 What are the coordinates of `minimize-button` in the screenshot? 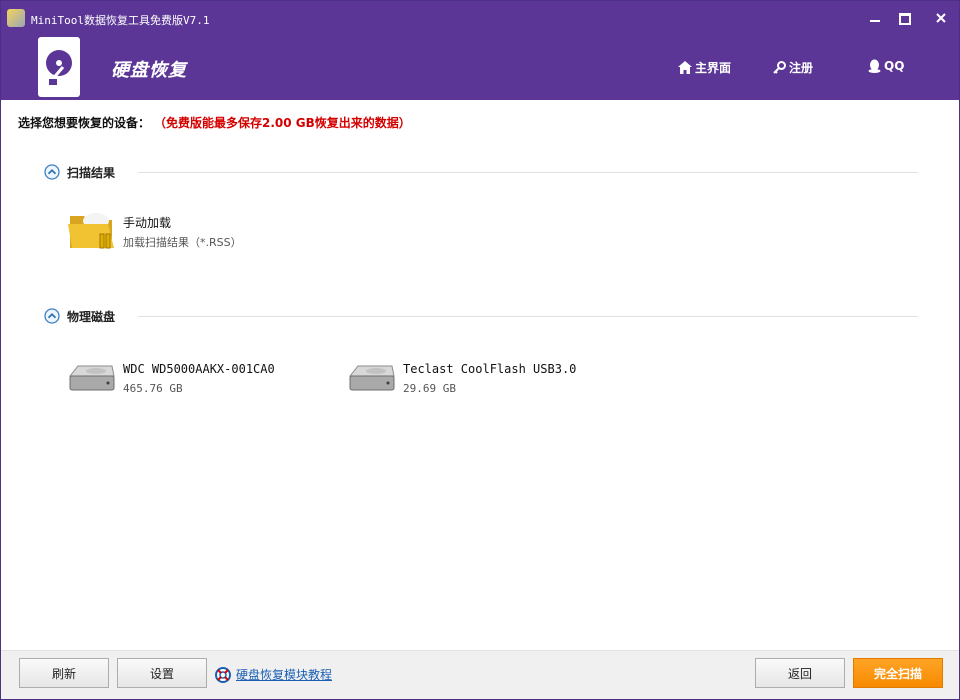 It's located at (875, 19).